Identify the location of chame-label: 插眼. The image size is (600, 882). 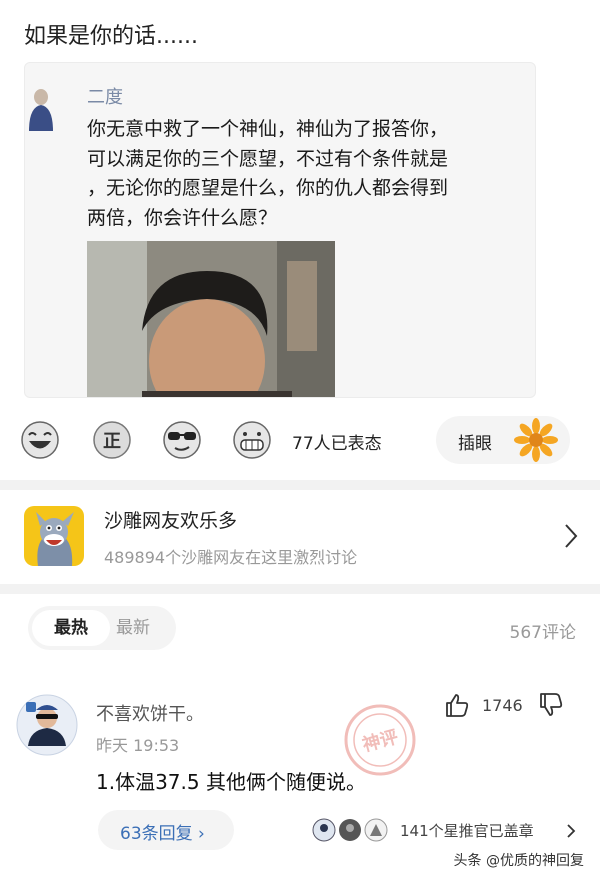
(475, 444).